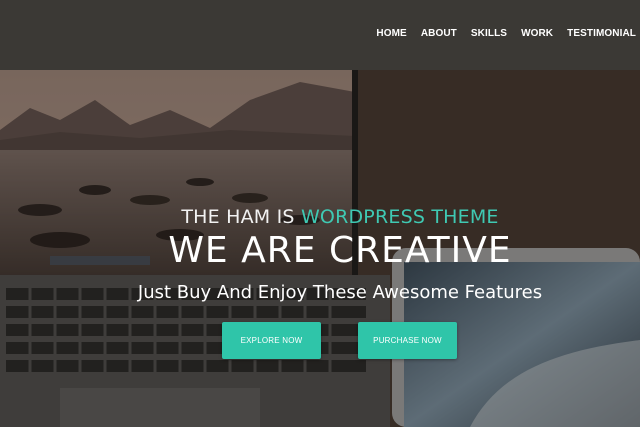 Image resolution: width=640 pixels, height=427 pixels. Describe the element at coordinates (340, 250) in the screenshot. I see `hero-heading: WE ARE CREATIVE` at that location.